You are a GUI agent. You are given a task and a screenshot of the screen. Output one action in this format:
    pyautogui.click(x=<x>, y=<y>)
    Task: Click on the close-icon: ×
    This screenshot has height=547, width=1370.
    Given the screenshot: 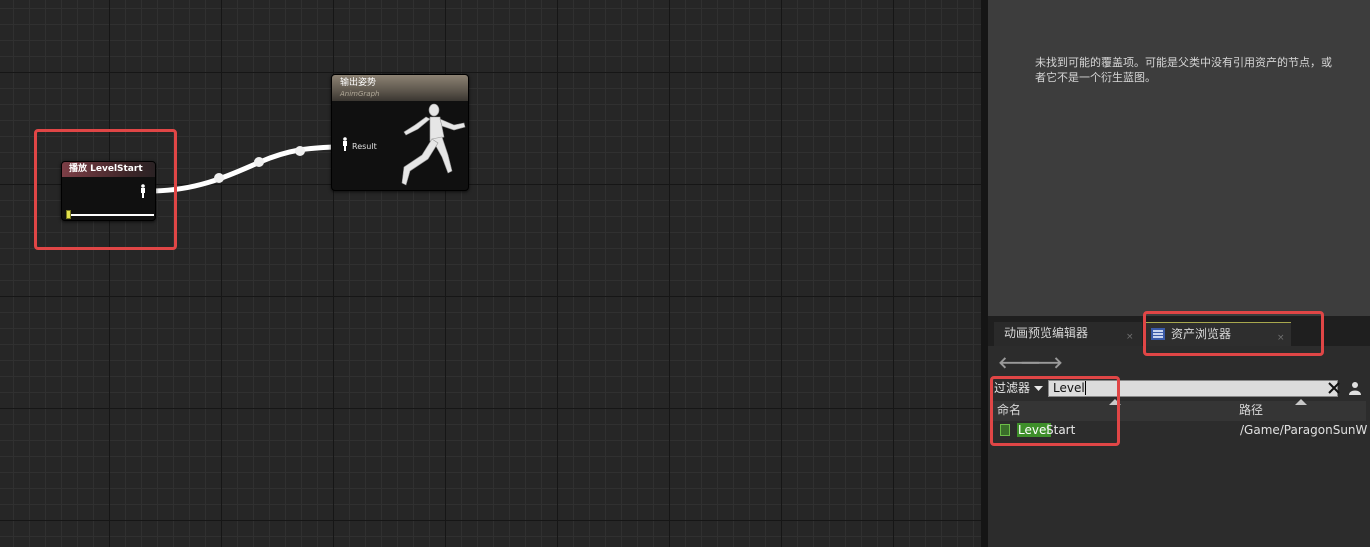 What is the action you would take?
    pyautogui.click(x=1130, y=337)
    